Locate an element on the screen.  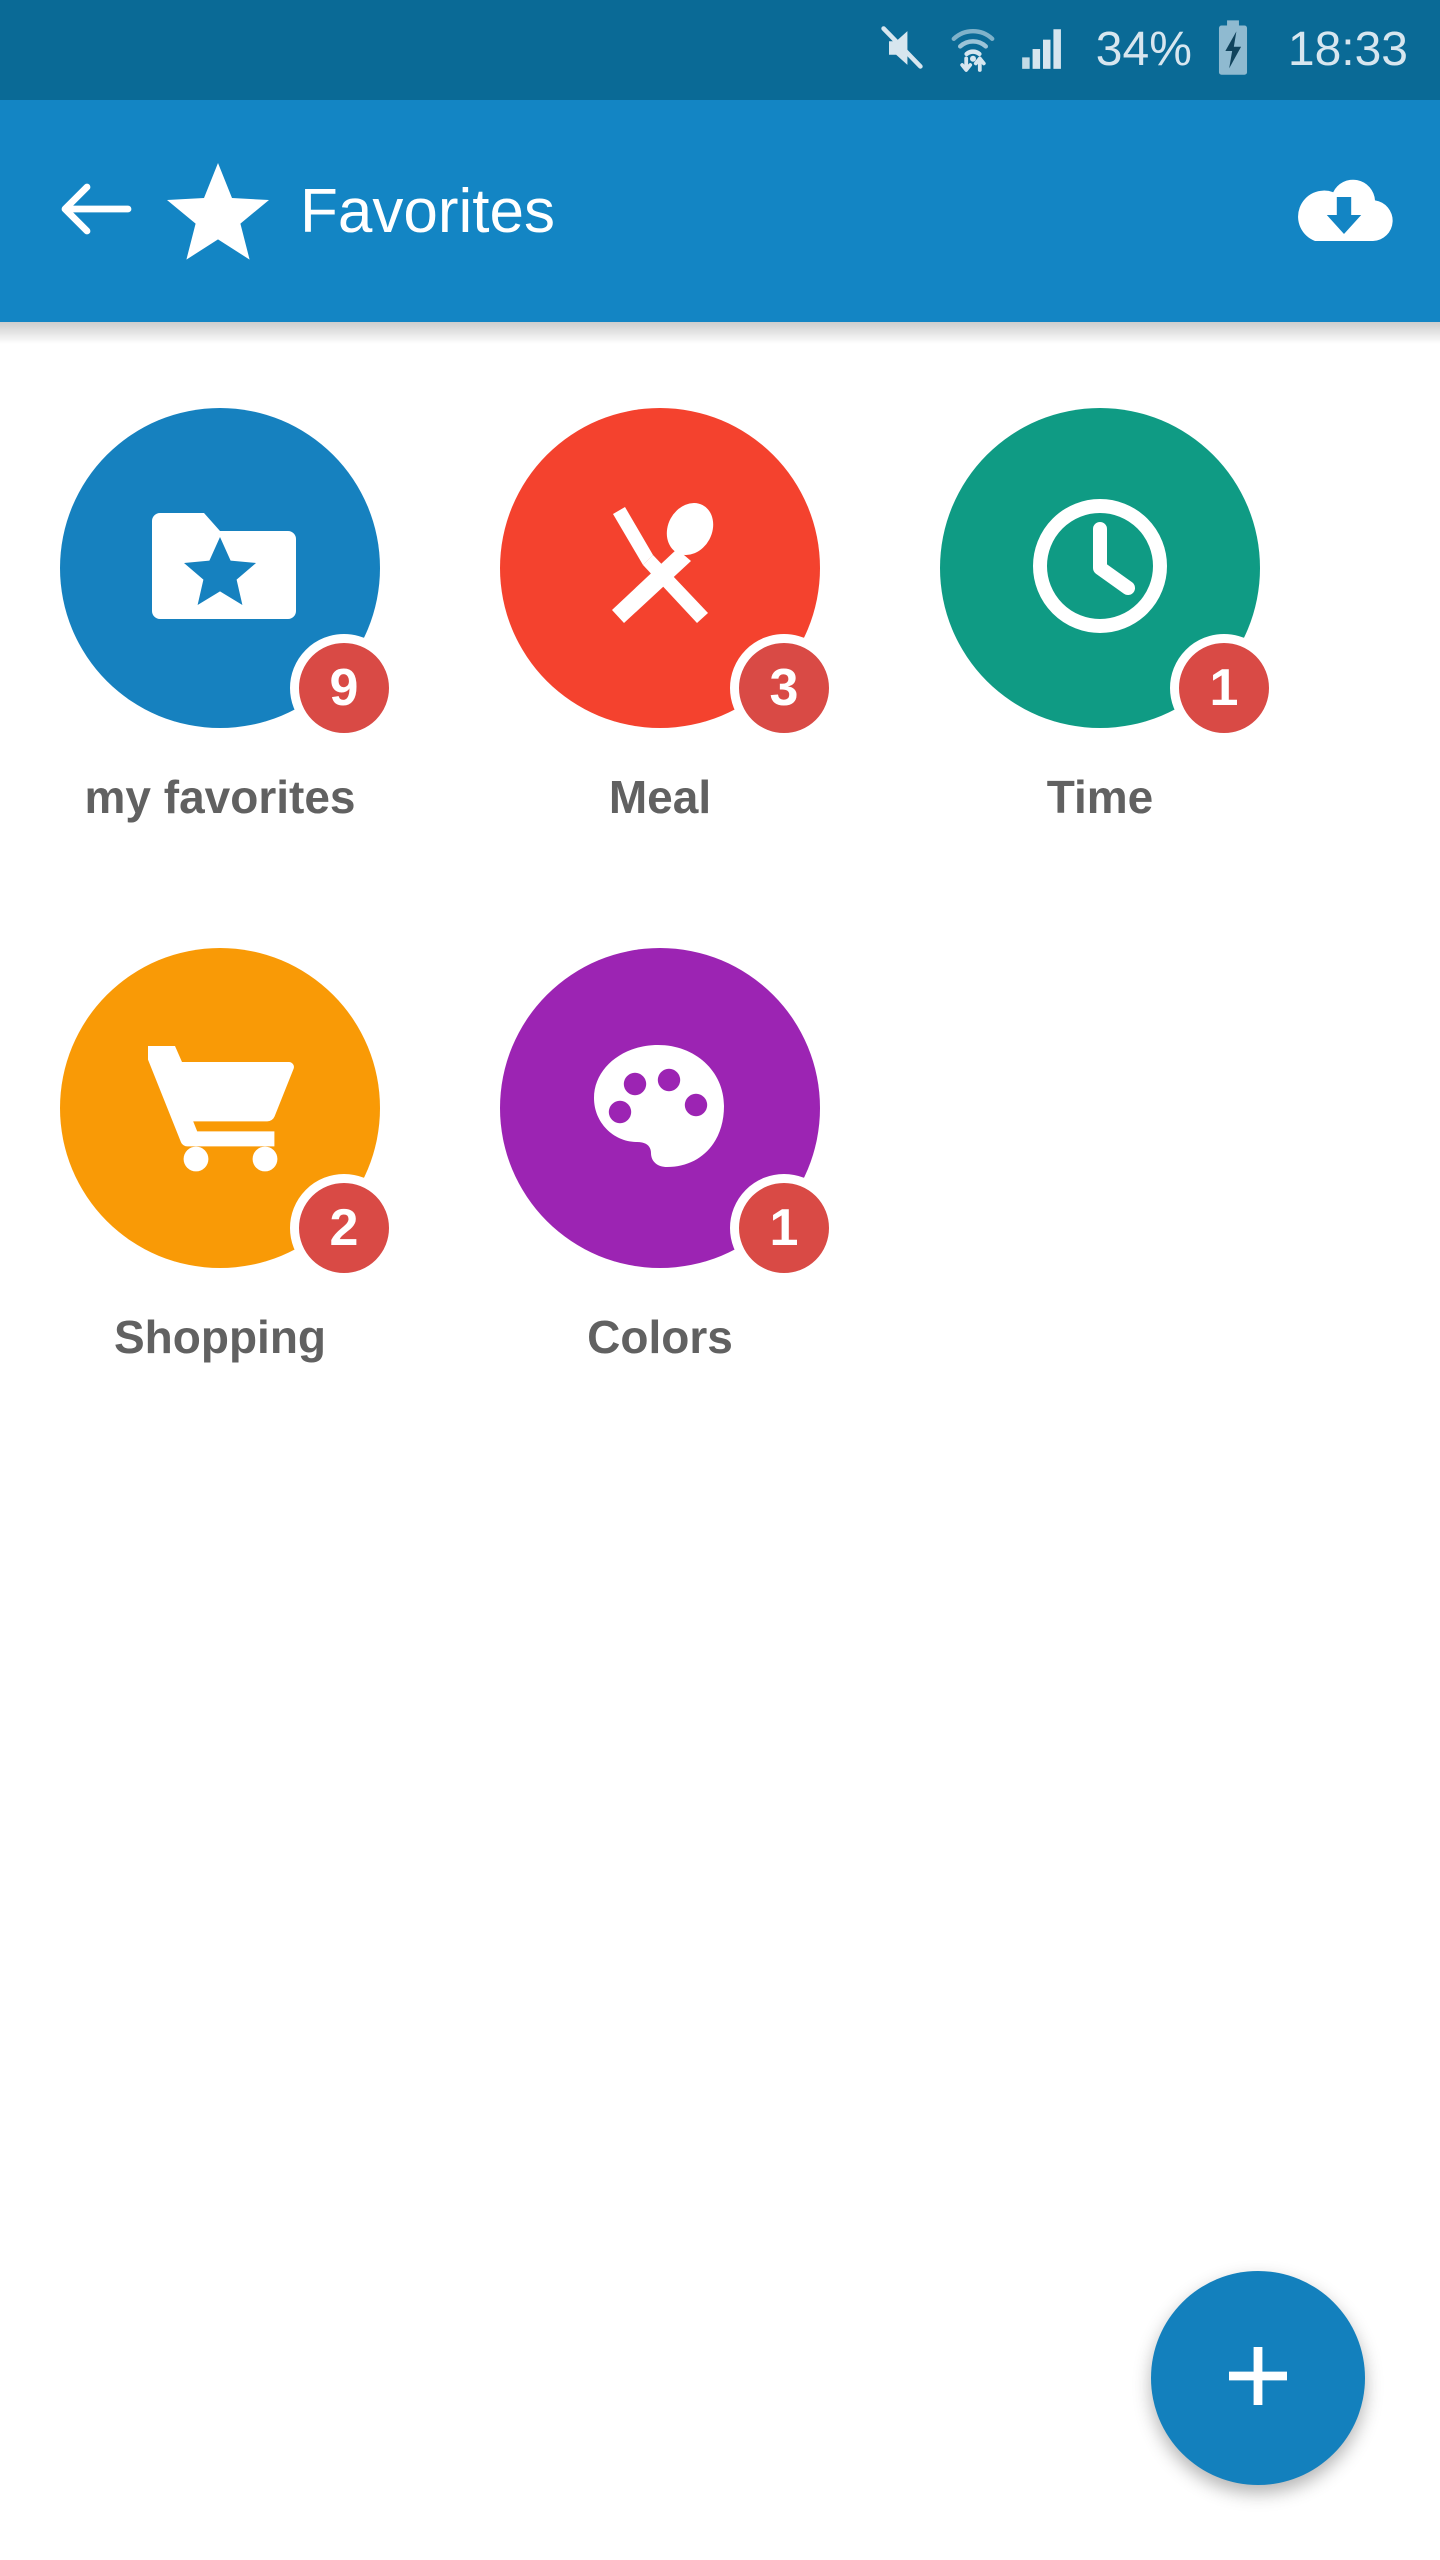
app-bar-shadow is located at coordinates (720, 333).